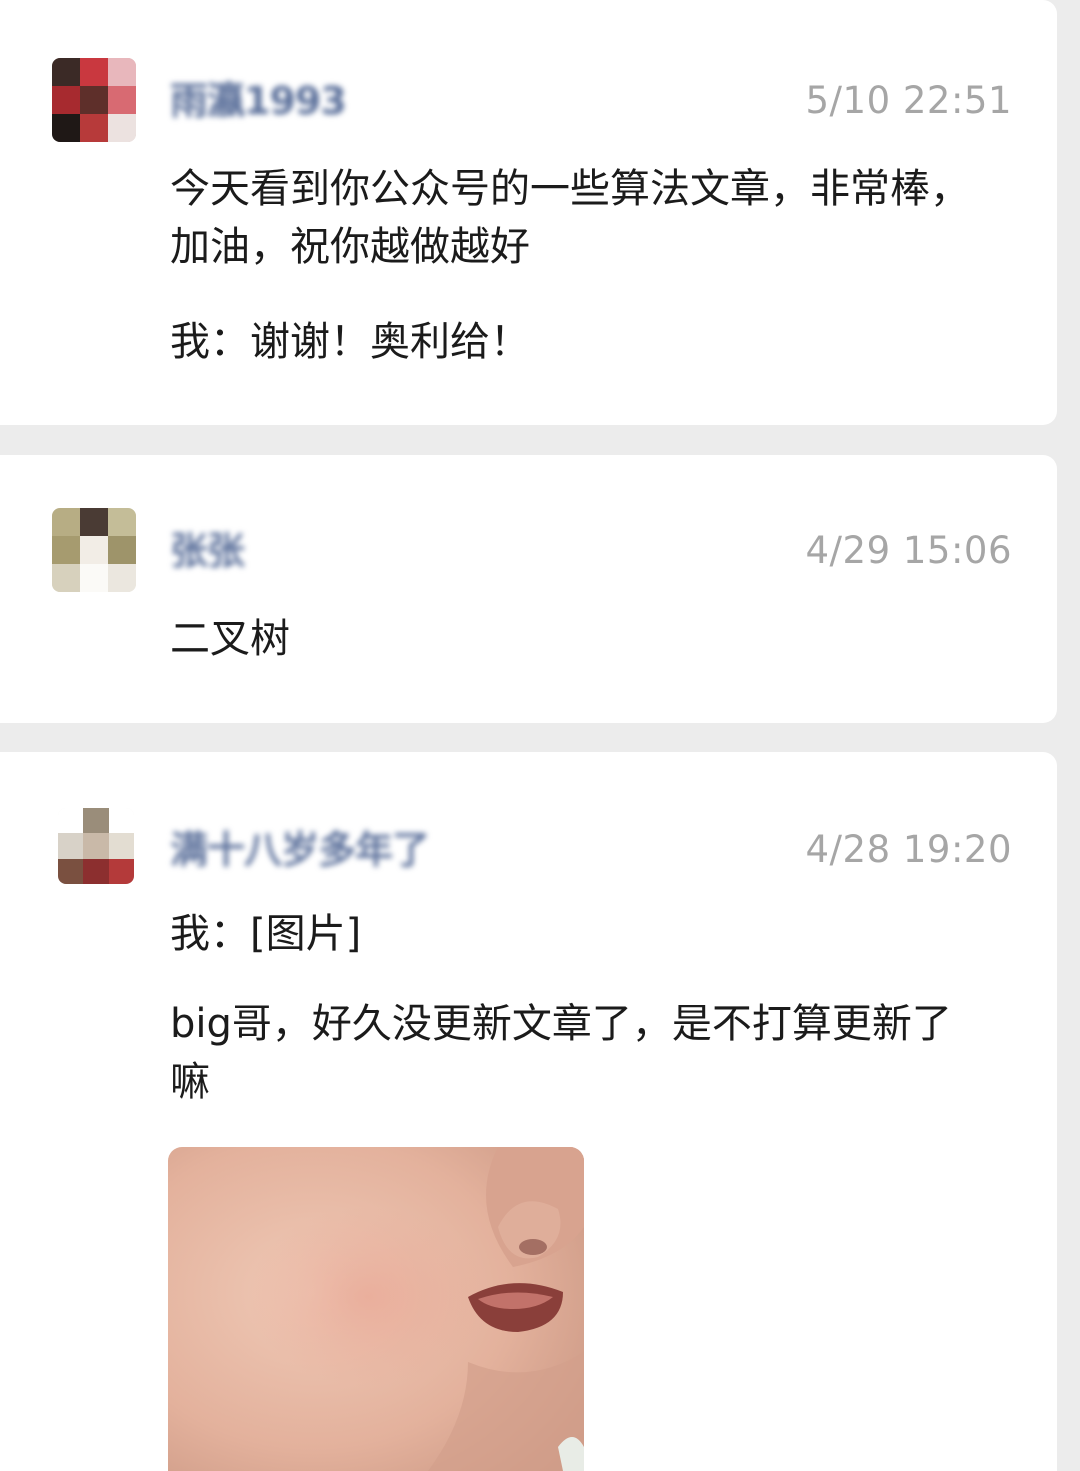 The width and height of the screenshot is (1080, 1471). Describe the element at coordinates (258, 101) in the screenshot. I see `commenter-name: 雨瀛1993` at that location.